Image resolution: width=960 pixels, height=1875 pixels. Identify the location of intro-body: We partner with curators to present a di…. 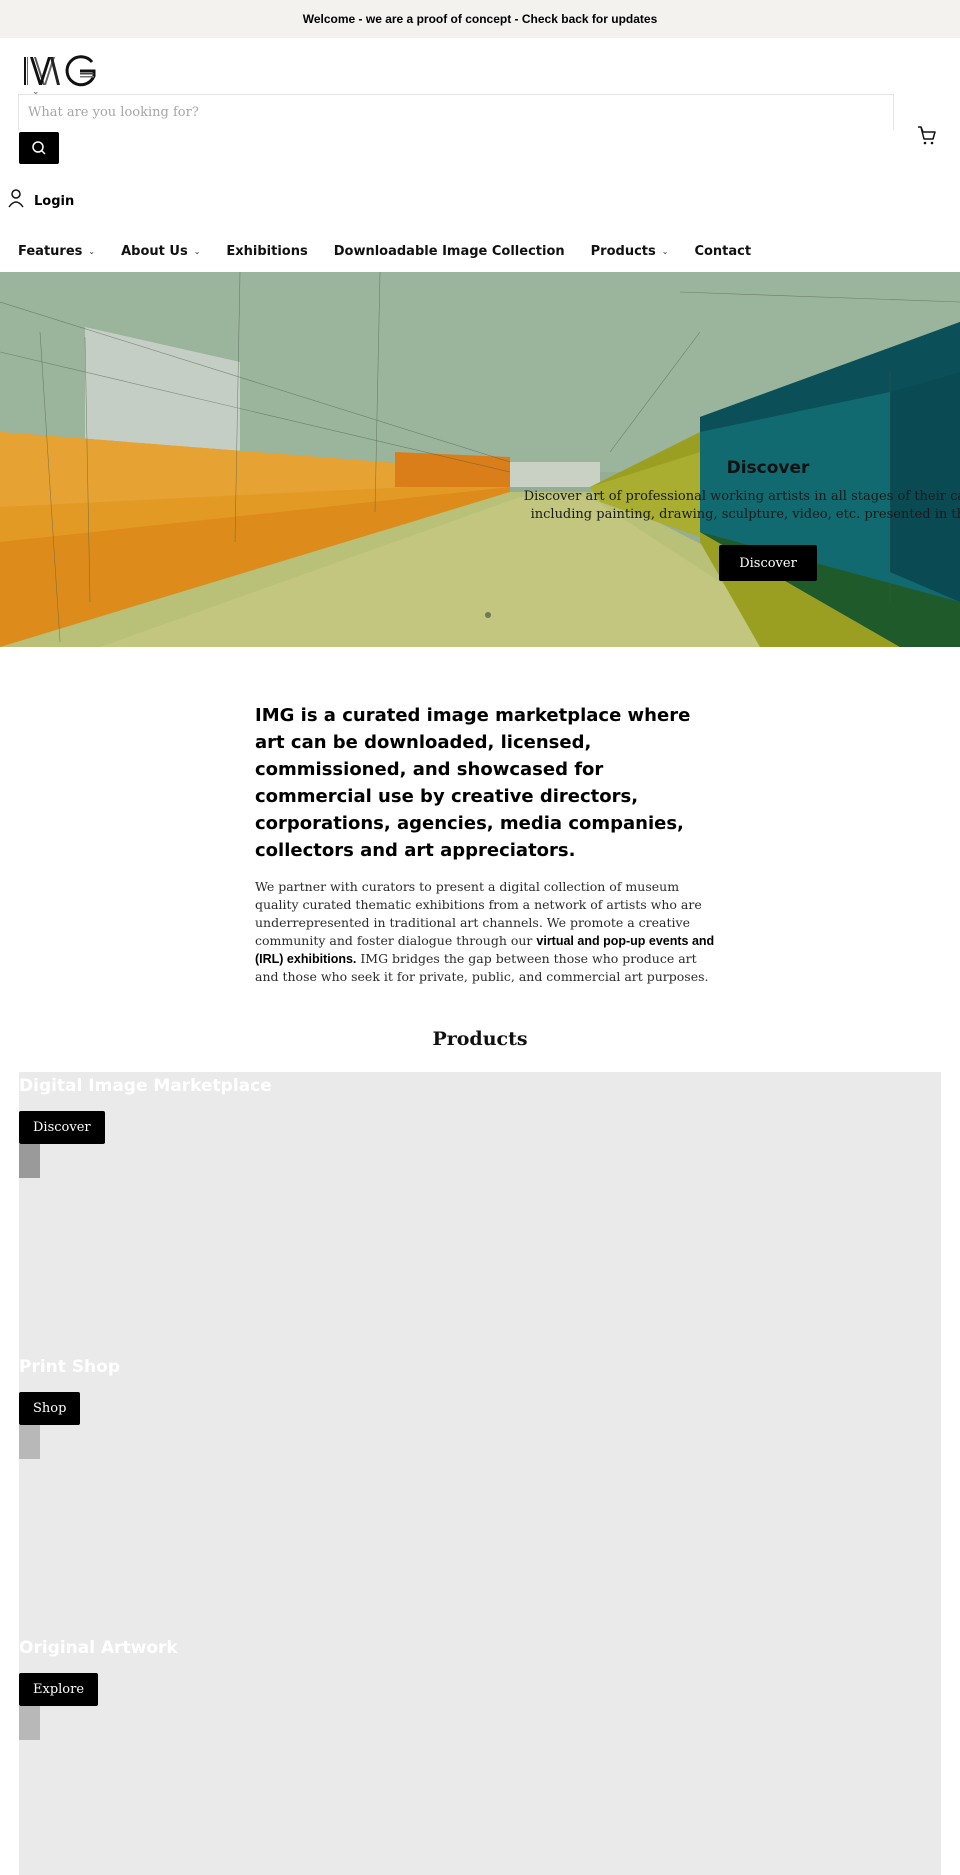
(485, 932).